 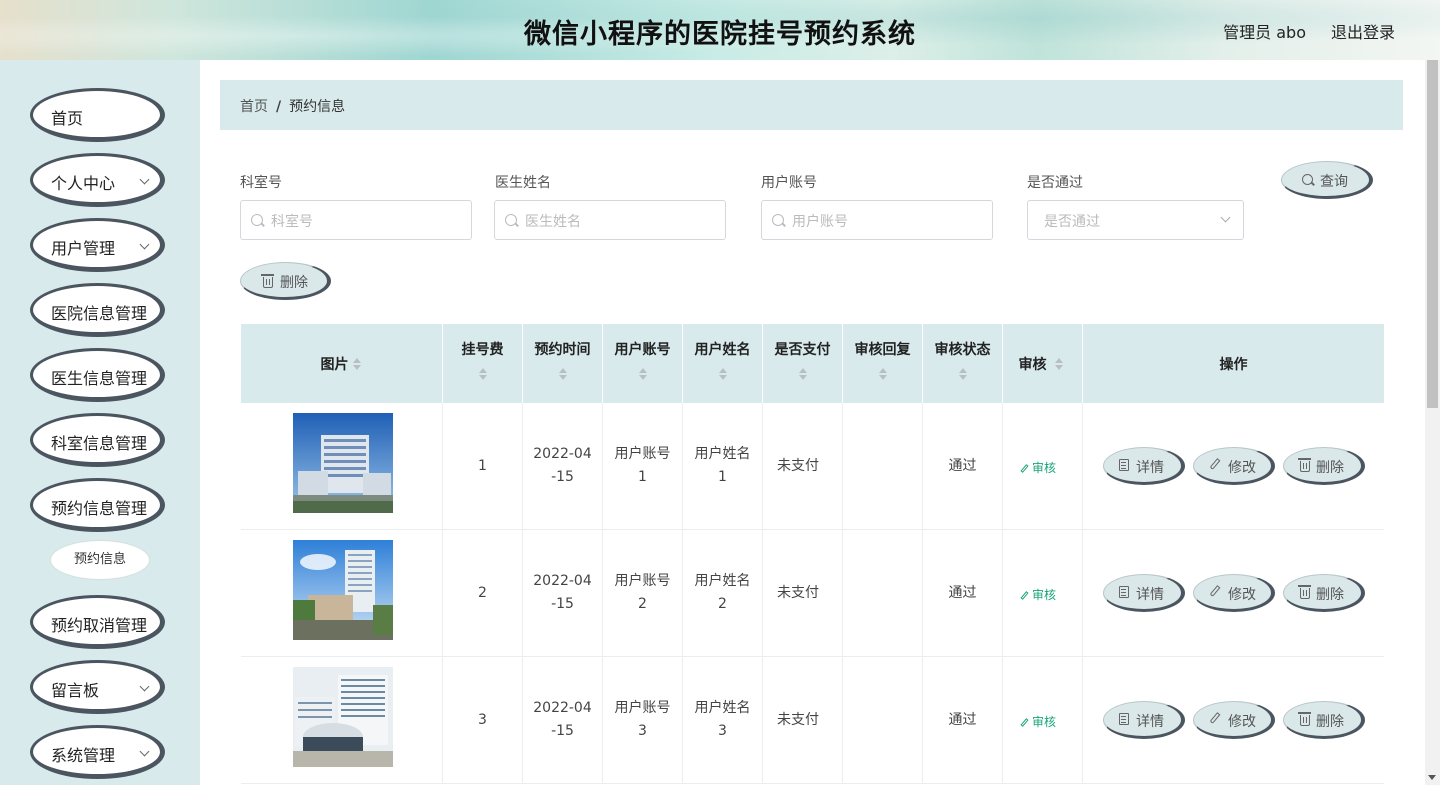 I want to click on fee-cell: 3, so click(x=483, y=720).